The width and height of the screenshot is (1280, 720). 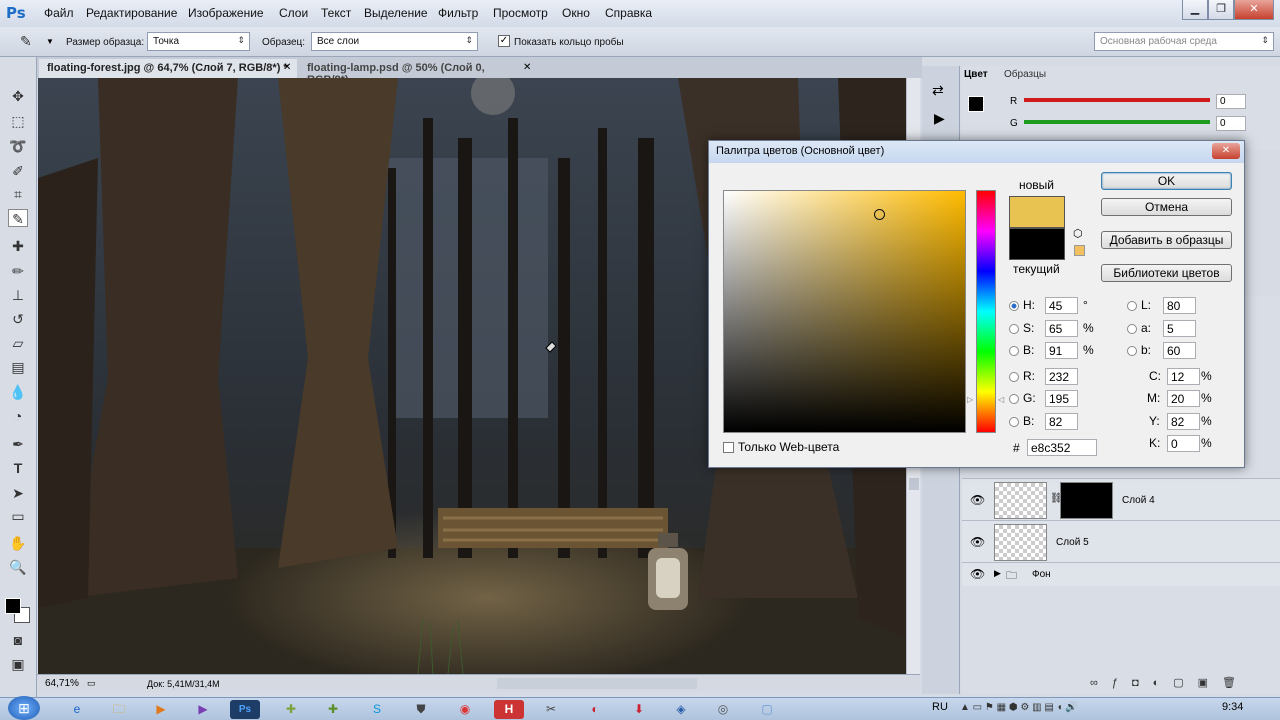 What do you see at coordinates (226, 13) in the screenshot?
I see `menu-image: Изображение` at bounding box center [226, 13].